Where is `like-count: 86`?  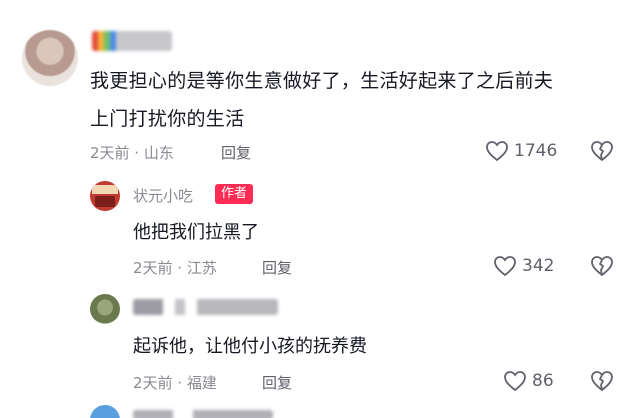
like-count: 86 is located at coordinates (543, 381).